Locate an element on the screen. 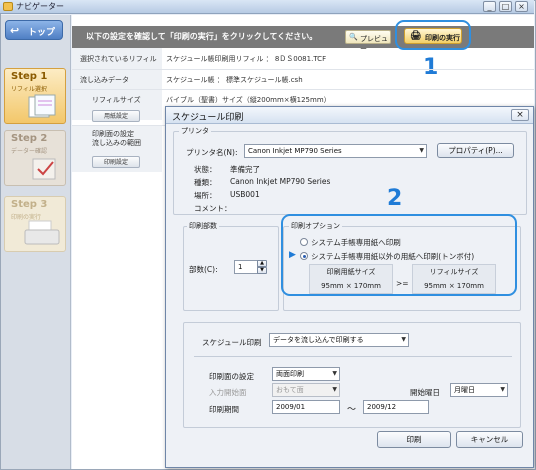  copies-input: 1 is located at coordinates (246, 267).